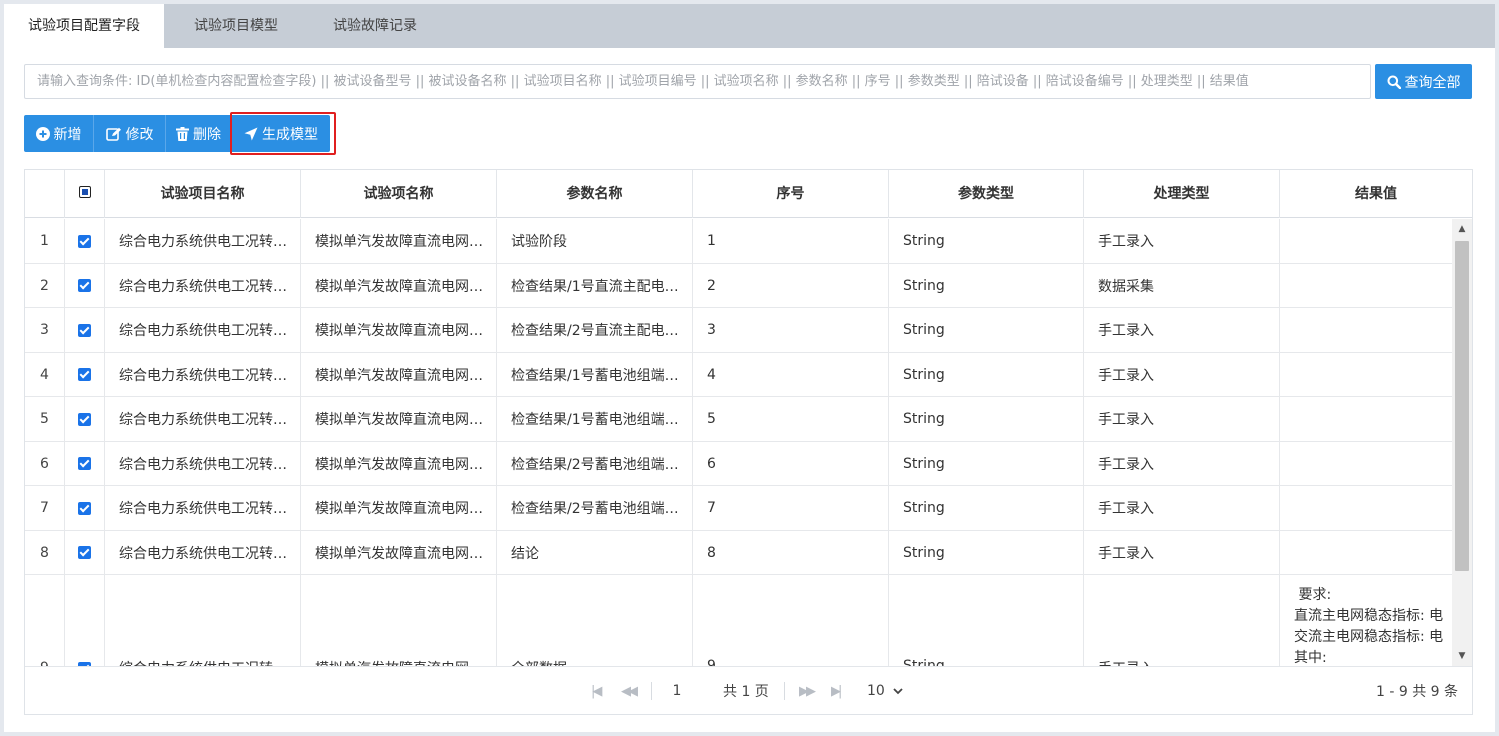 This screenshot has width=1499, height=736. Describe the element at coordinates (595, 620) in the screenshot. I see `cell-param-name: 全部数据` at that location.